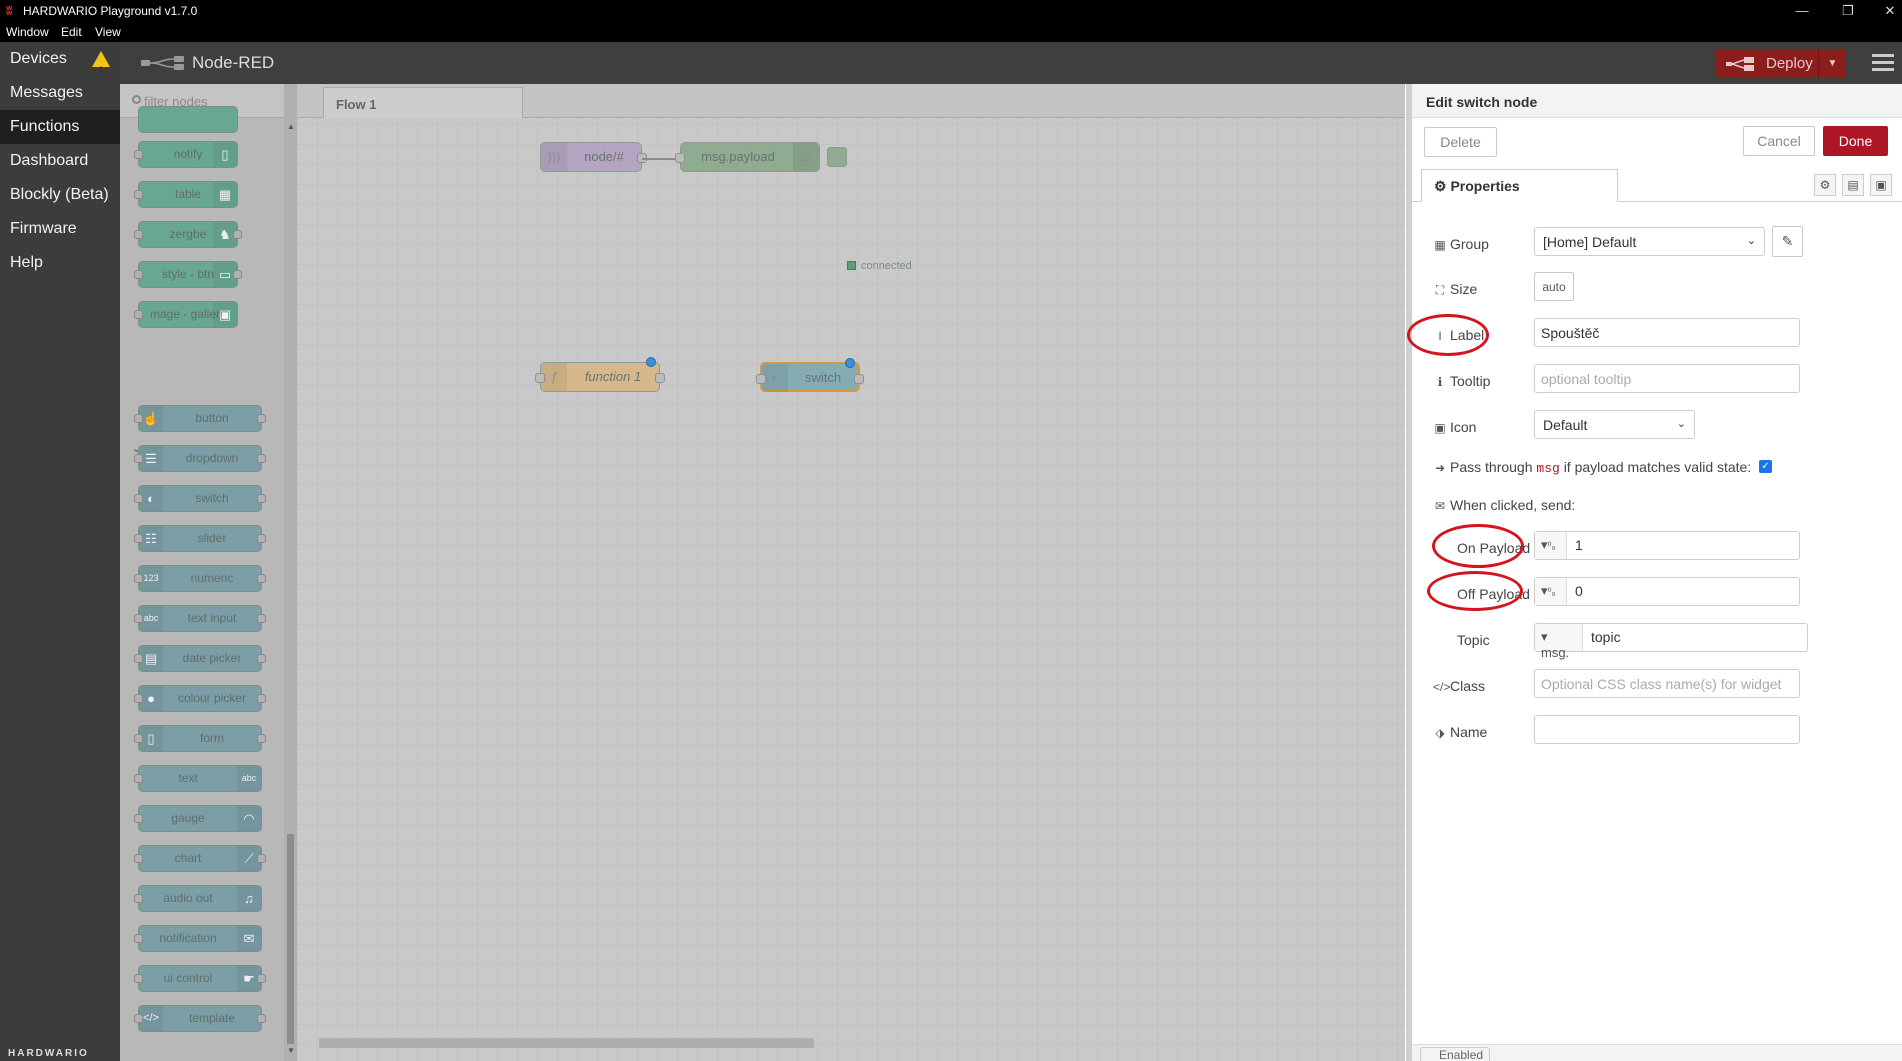 Image resolution: width=1902 pixels, height=1061 pixels. I want to click on icon-select: Default ⌄, so click(1614, 424).